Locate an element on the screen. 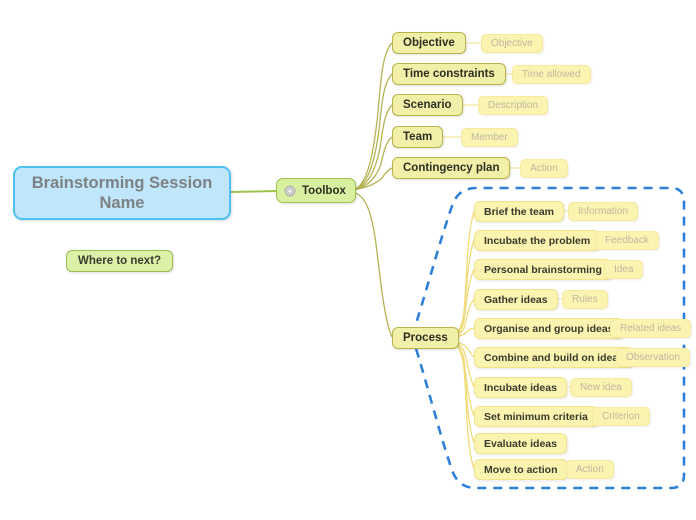 This screenshot has width=696, height=520. chip-new-idea-label: New idea is located at coordinates (601, 387).